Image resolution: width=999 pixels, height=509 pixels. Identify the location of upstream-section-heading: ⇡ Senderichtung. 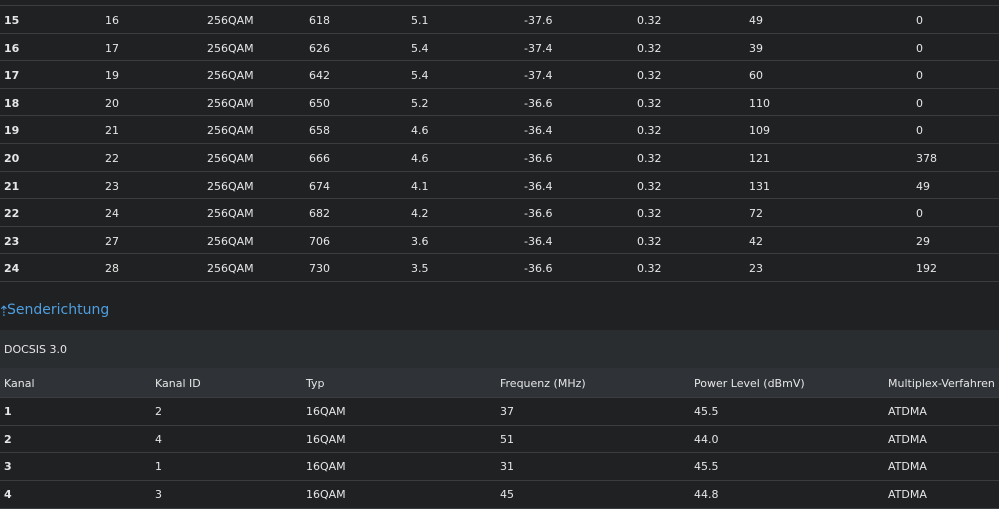
(499, 306).